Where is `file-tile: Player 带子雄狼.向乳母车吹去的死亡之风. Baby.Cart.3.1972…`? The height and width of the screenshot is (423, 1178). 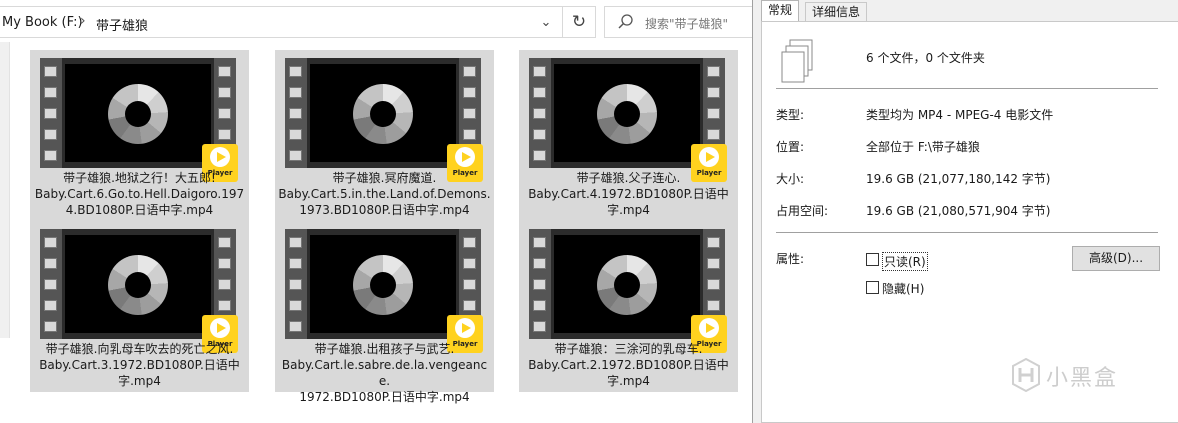
file-tile: Player 带子雄狼.向乳母车吹去的死亡之风. Baby.Cart.3.1972… is located at coordinates (139, 306).